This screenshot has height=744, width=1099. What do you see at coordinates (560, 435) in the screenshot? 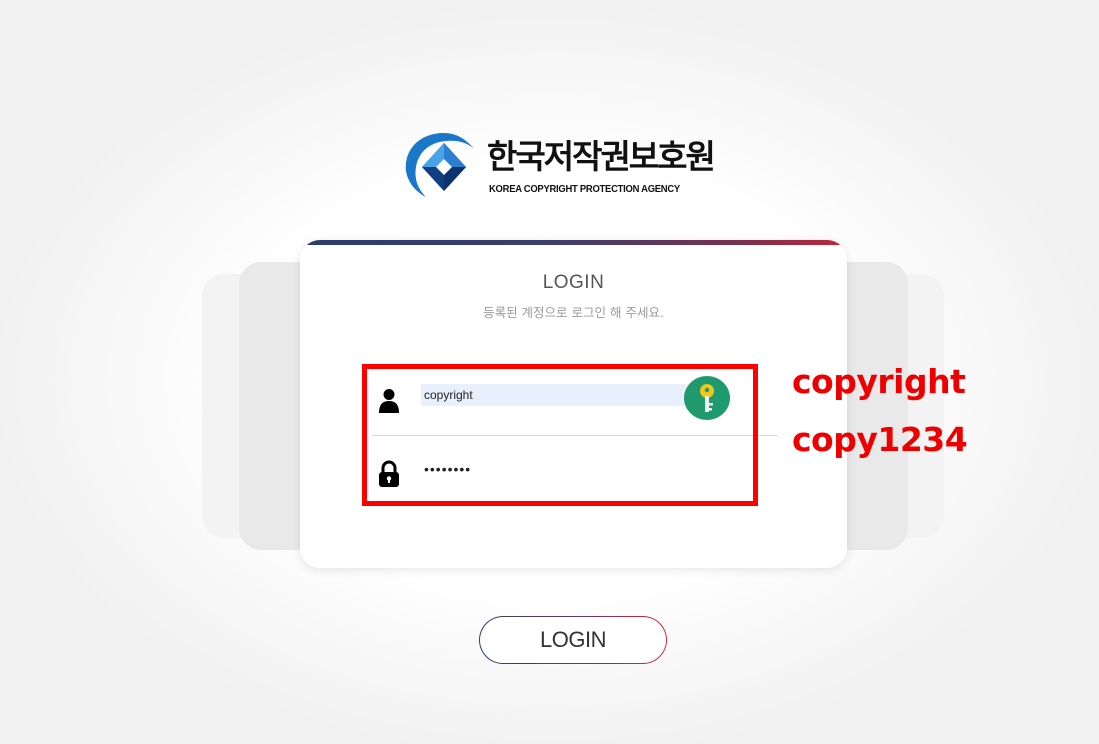
I see `credentials-highlight-box` at bounding box center [560, 435].